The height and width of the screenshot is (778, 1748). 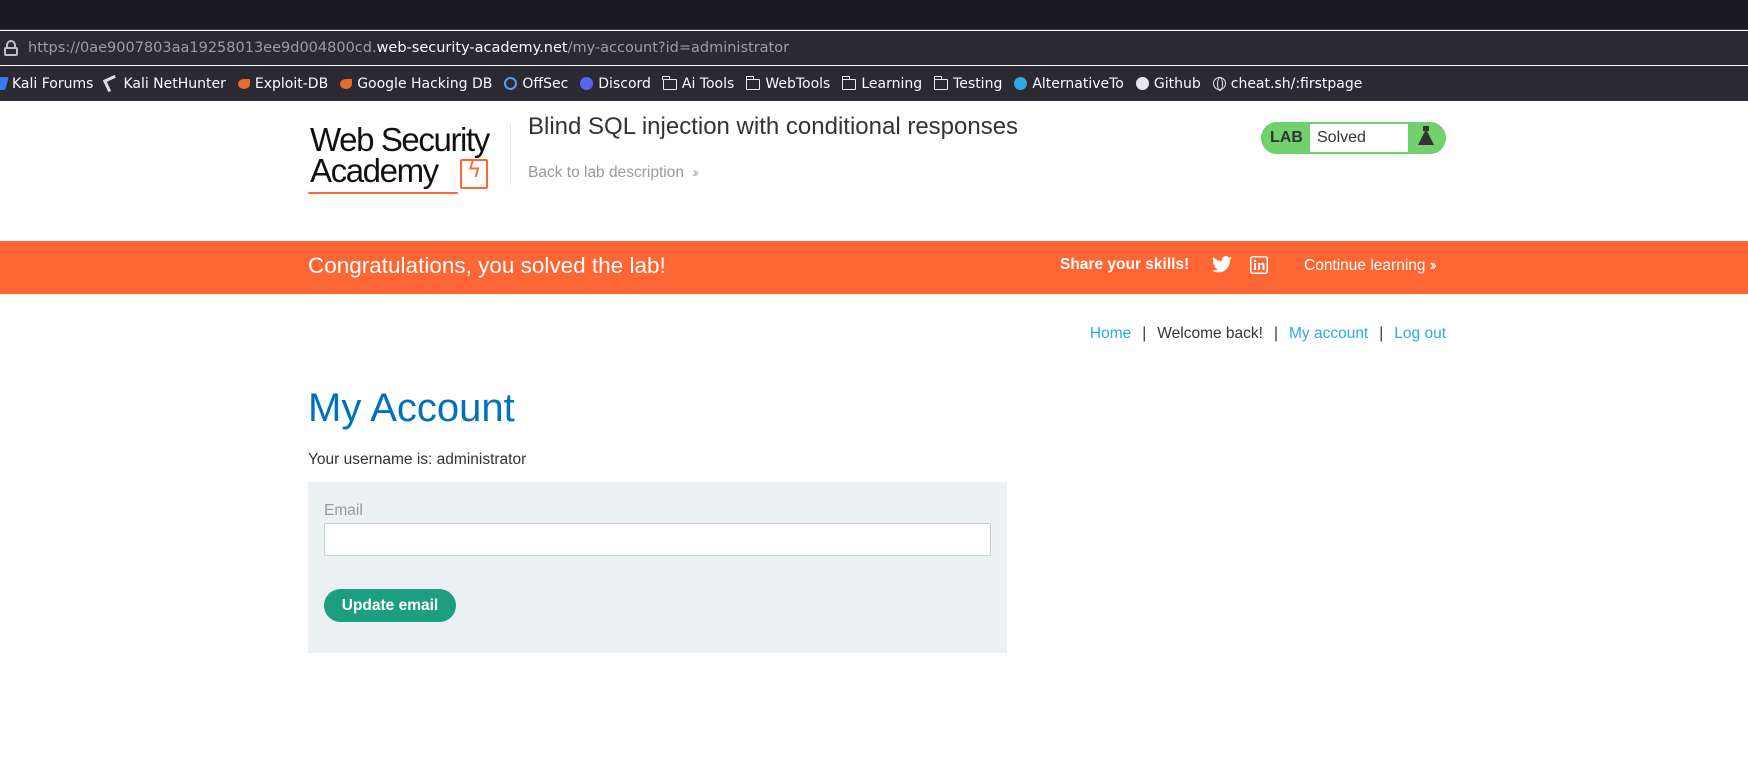 I want to click on bookmark-folder-learning: Learning, so click(x=882, y=83).